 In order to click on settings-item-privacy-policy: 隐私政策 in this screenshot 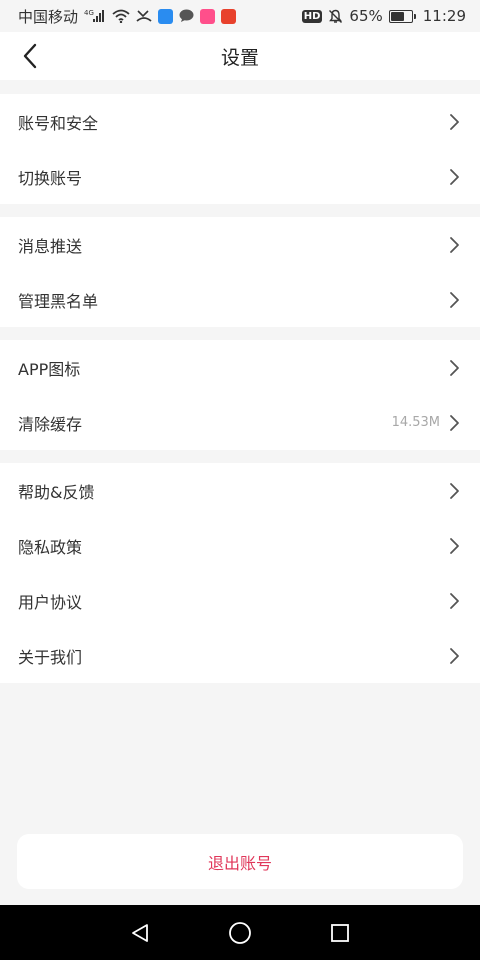, I will do `click(240, 545)`.